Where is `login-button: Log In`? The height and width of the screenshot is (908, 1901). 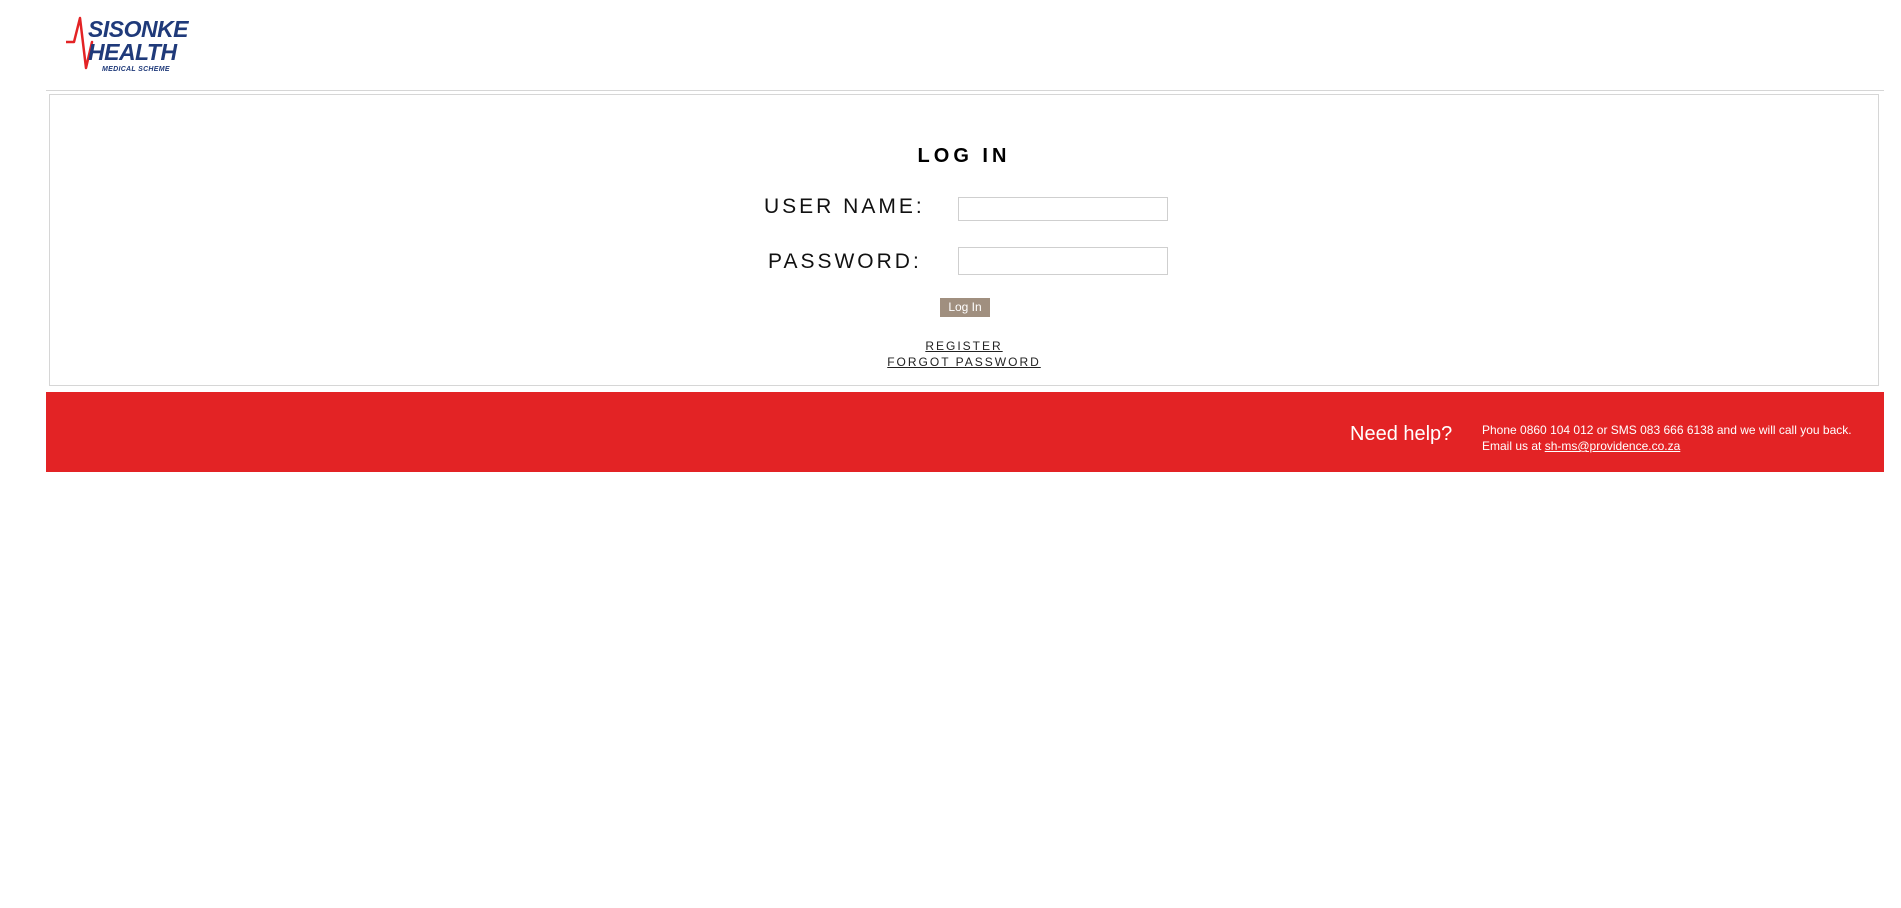 login-button: Log In is located at coordinates (965, 307).